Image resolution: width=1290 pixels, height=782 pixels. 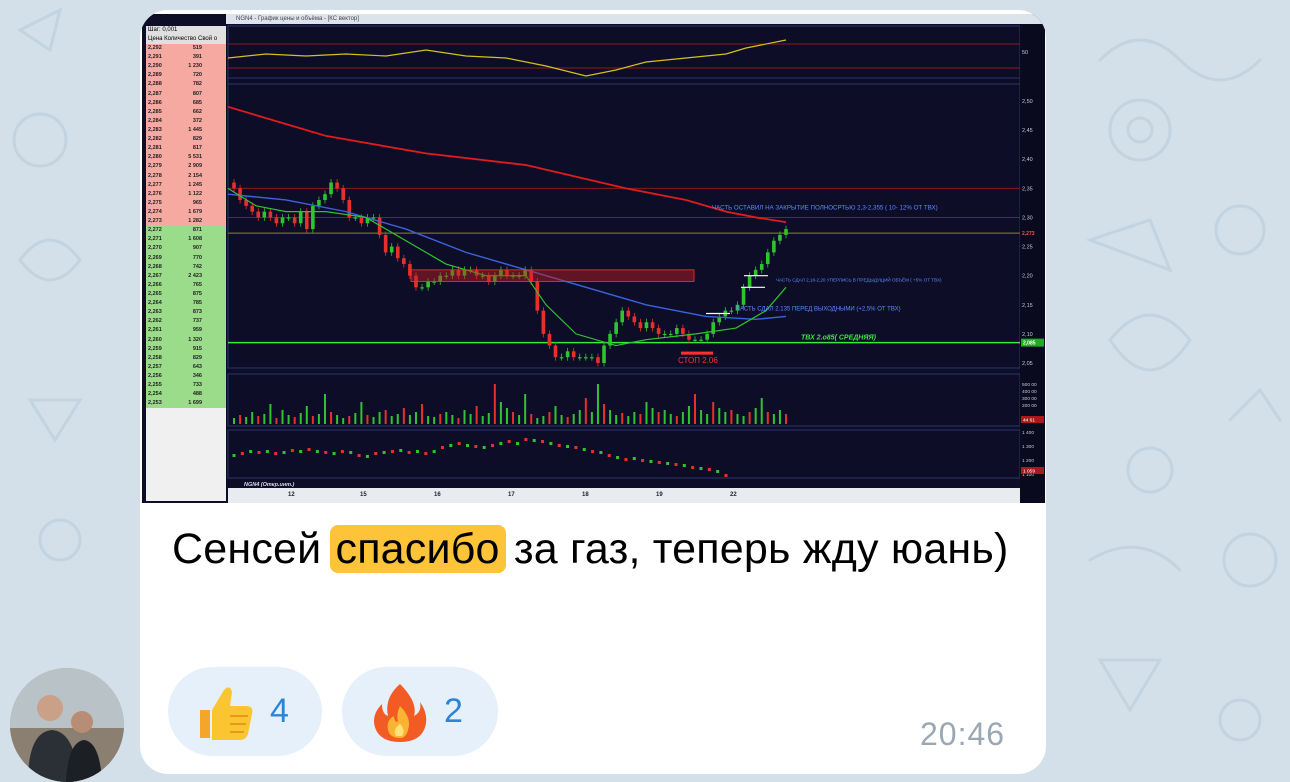 I want to click on order-book-row: 2,291 391, so click(x=186, y=58).